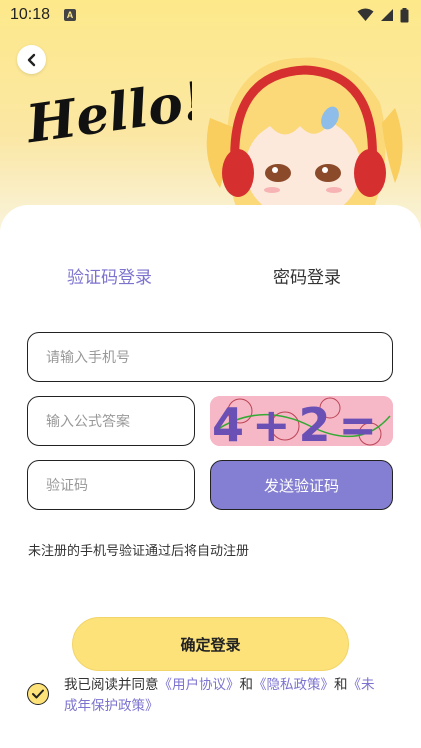  What do you see at coordinates (224, 696) in the screenshot?
I see `agreement-text: 我已阅读并同意《用户协议》和《隐私政策》和《未成年保护政策》` at bounding box center [224, 696].